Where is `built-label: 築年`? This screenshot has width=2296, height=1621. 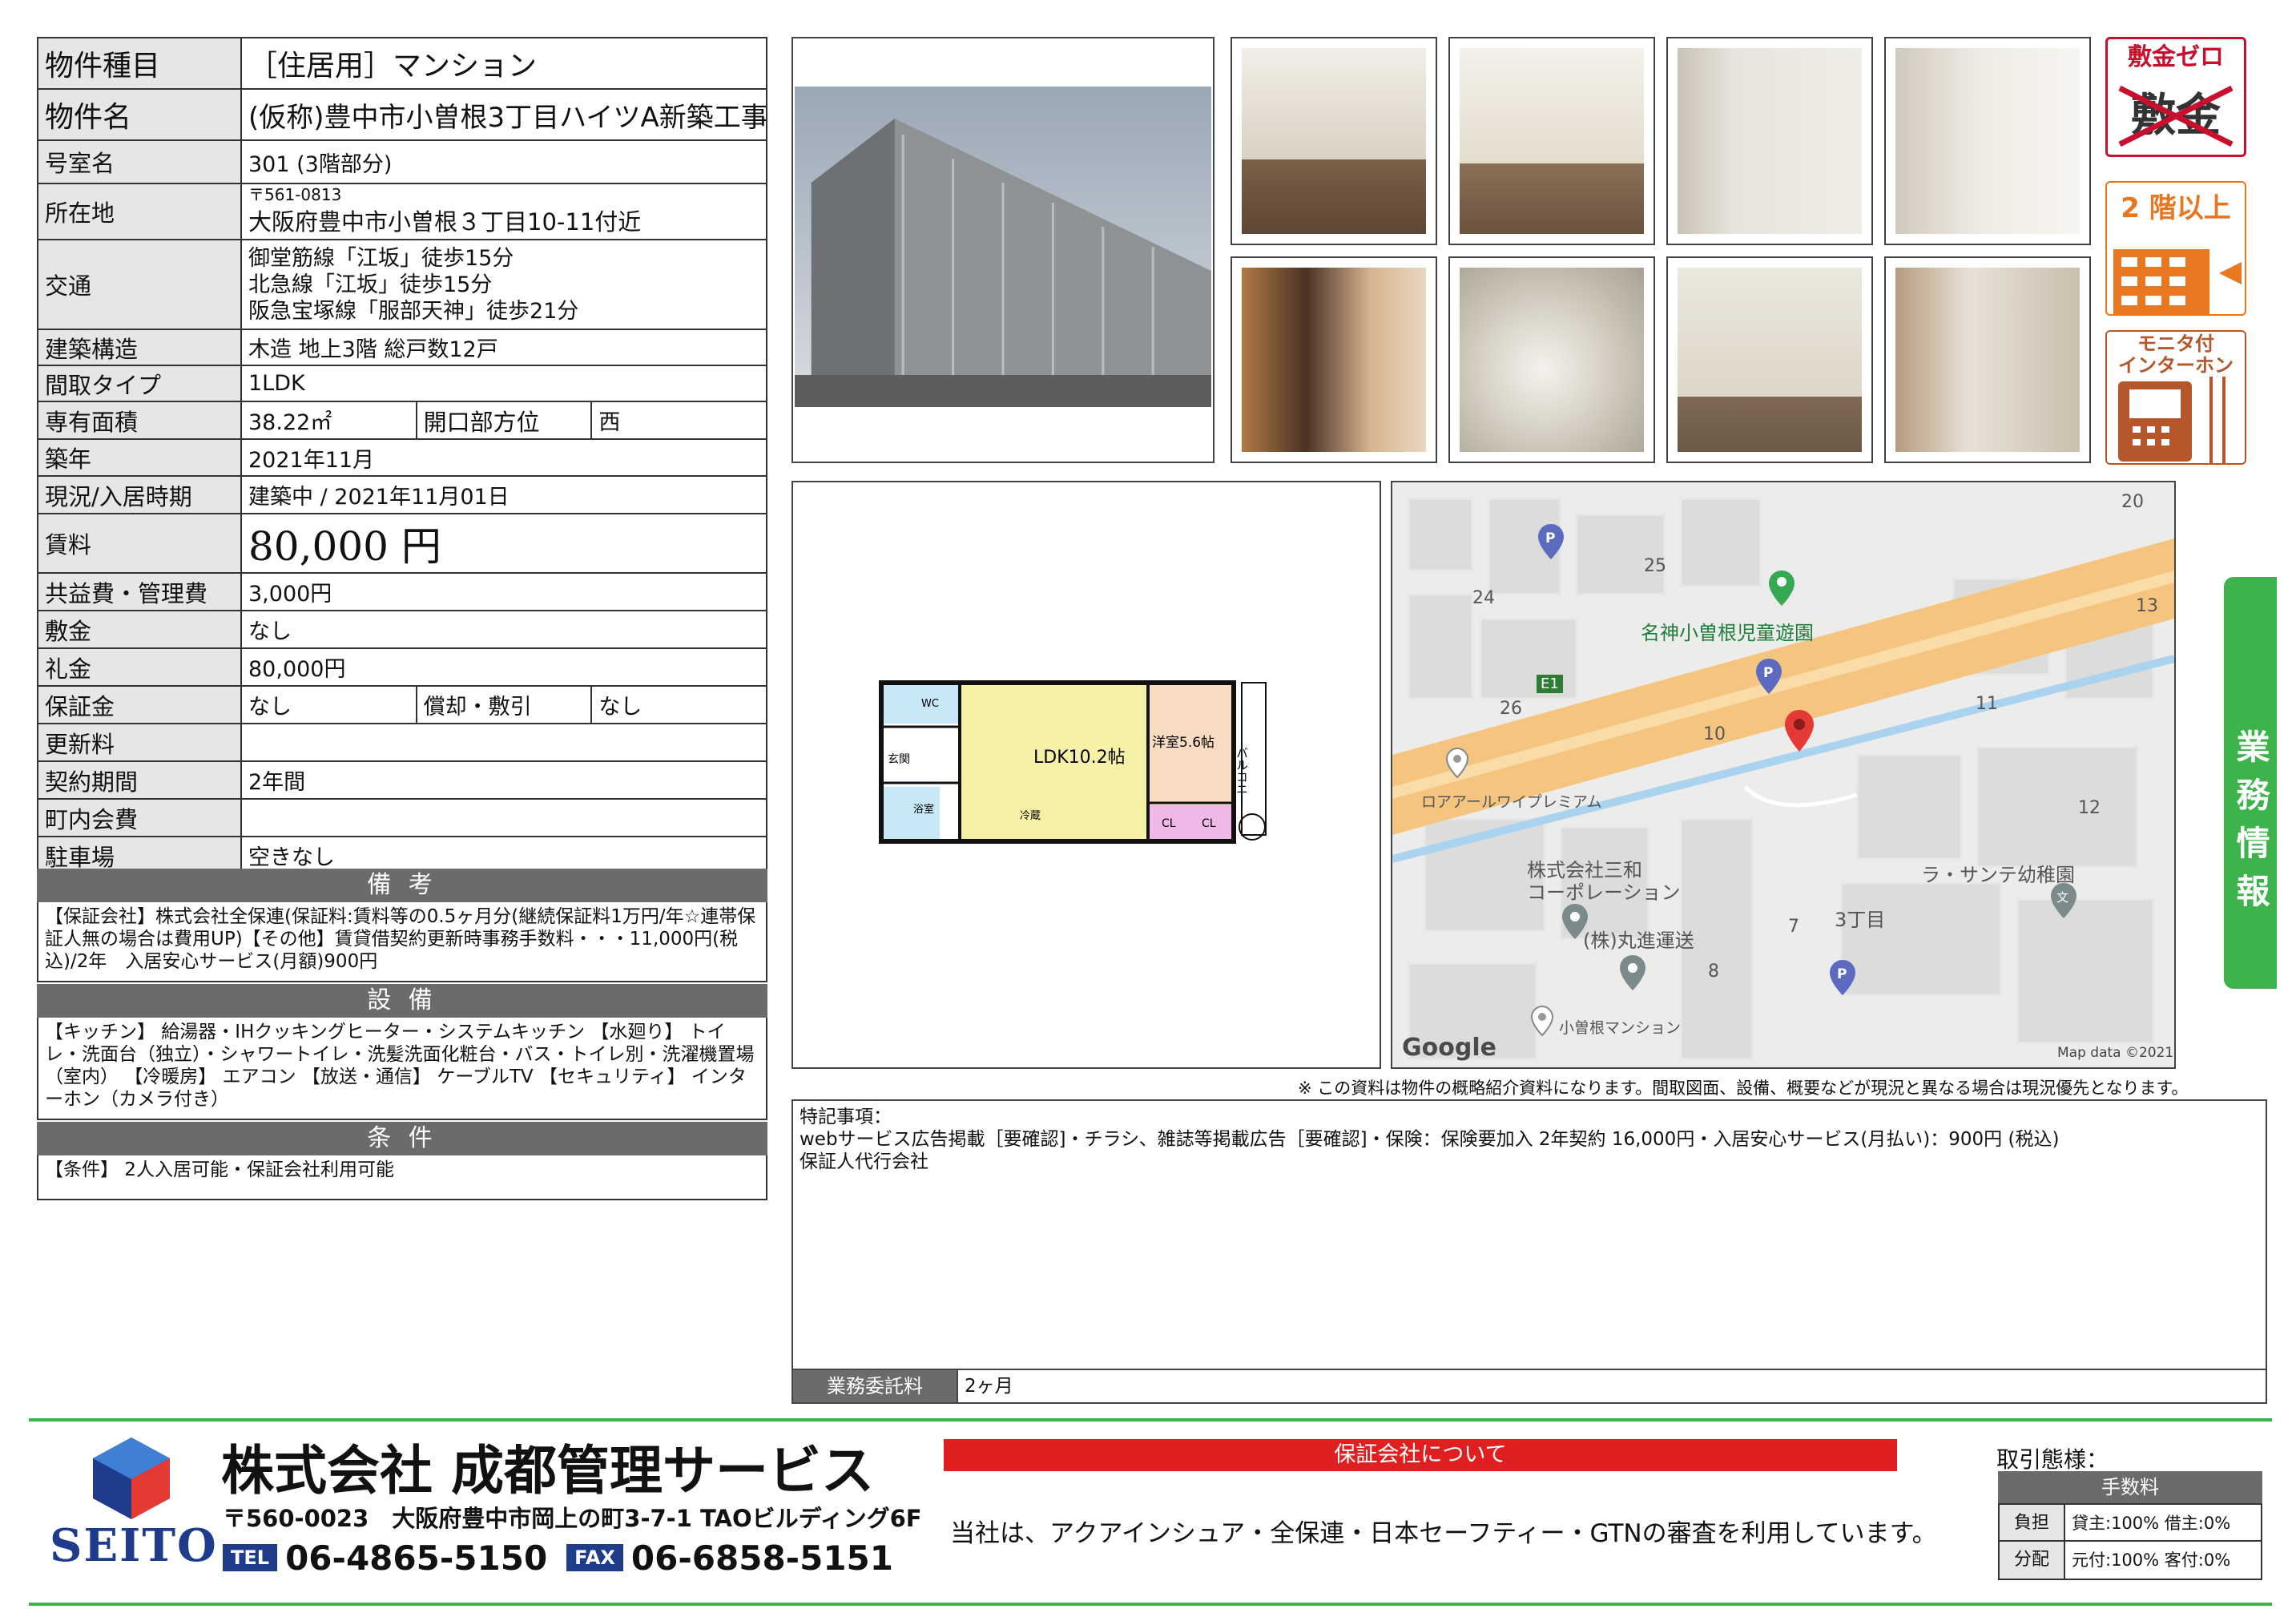 built-label: 築年 is located at coordinates (139, 457).